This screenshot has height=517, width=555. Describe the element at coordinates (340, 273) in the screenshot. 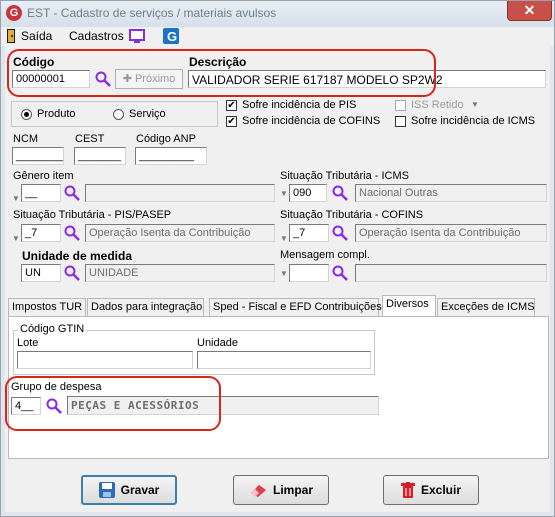

I see `search-mensagem-icon` at that location.